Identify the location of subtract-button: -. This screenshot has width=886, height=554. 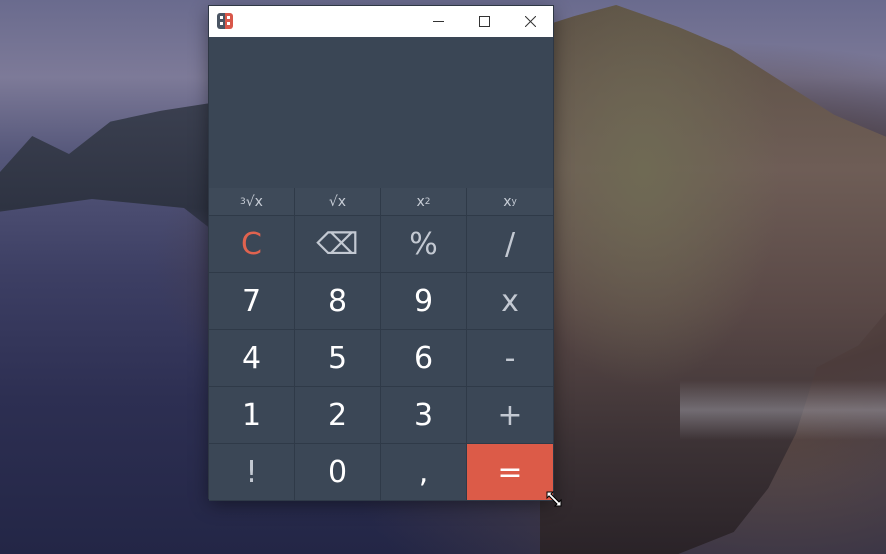
(510, 358).